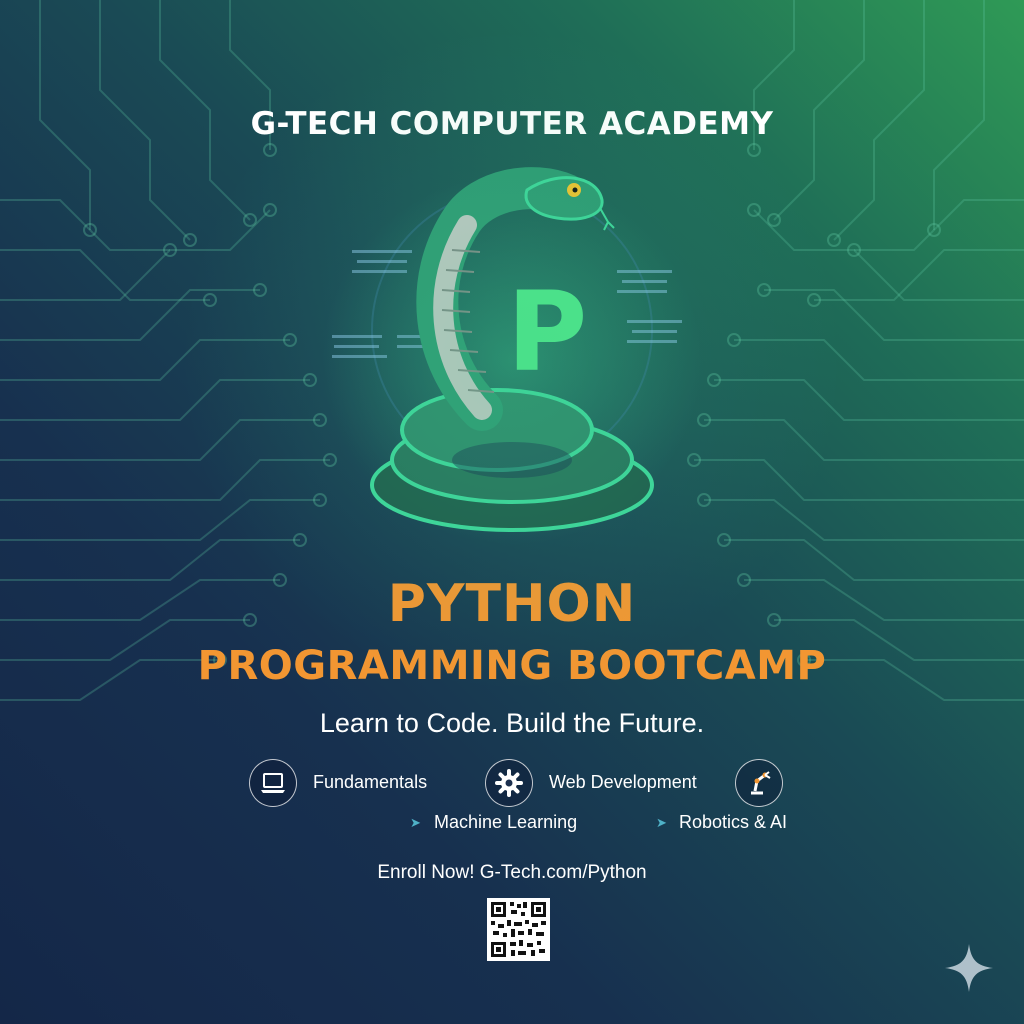  Describe the element at coordinates (512, 124) in the screenshot. I see `academy-name: G-TECH COMPUTER ACADEMY` at that location.